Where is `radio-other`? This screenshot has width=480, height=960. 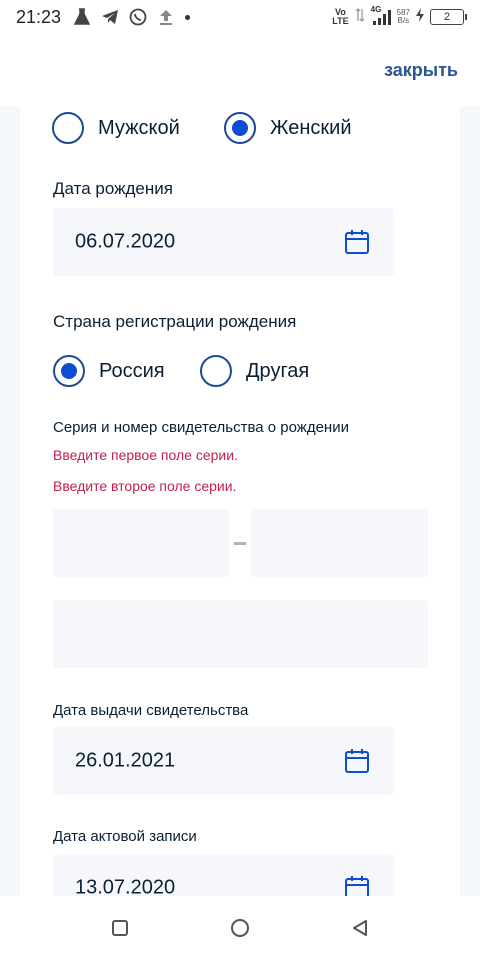 radio-other is located at coordinates (216, 371).